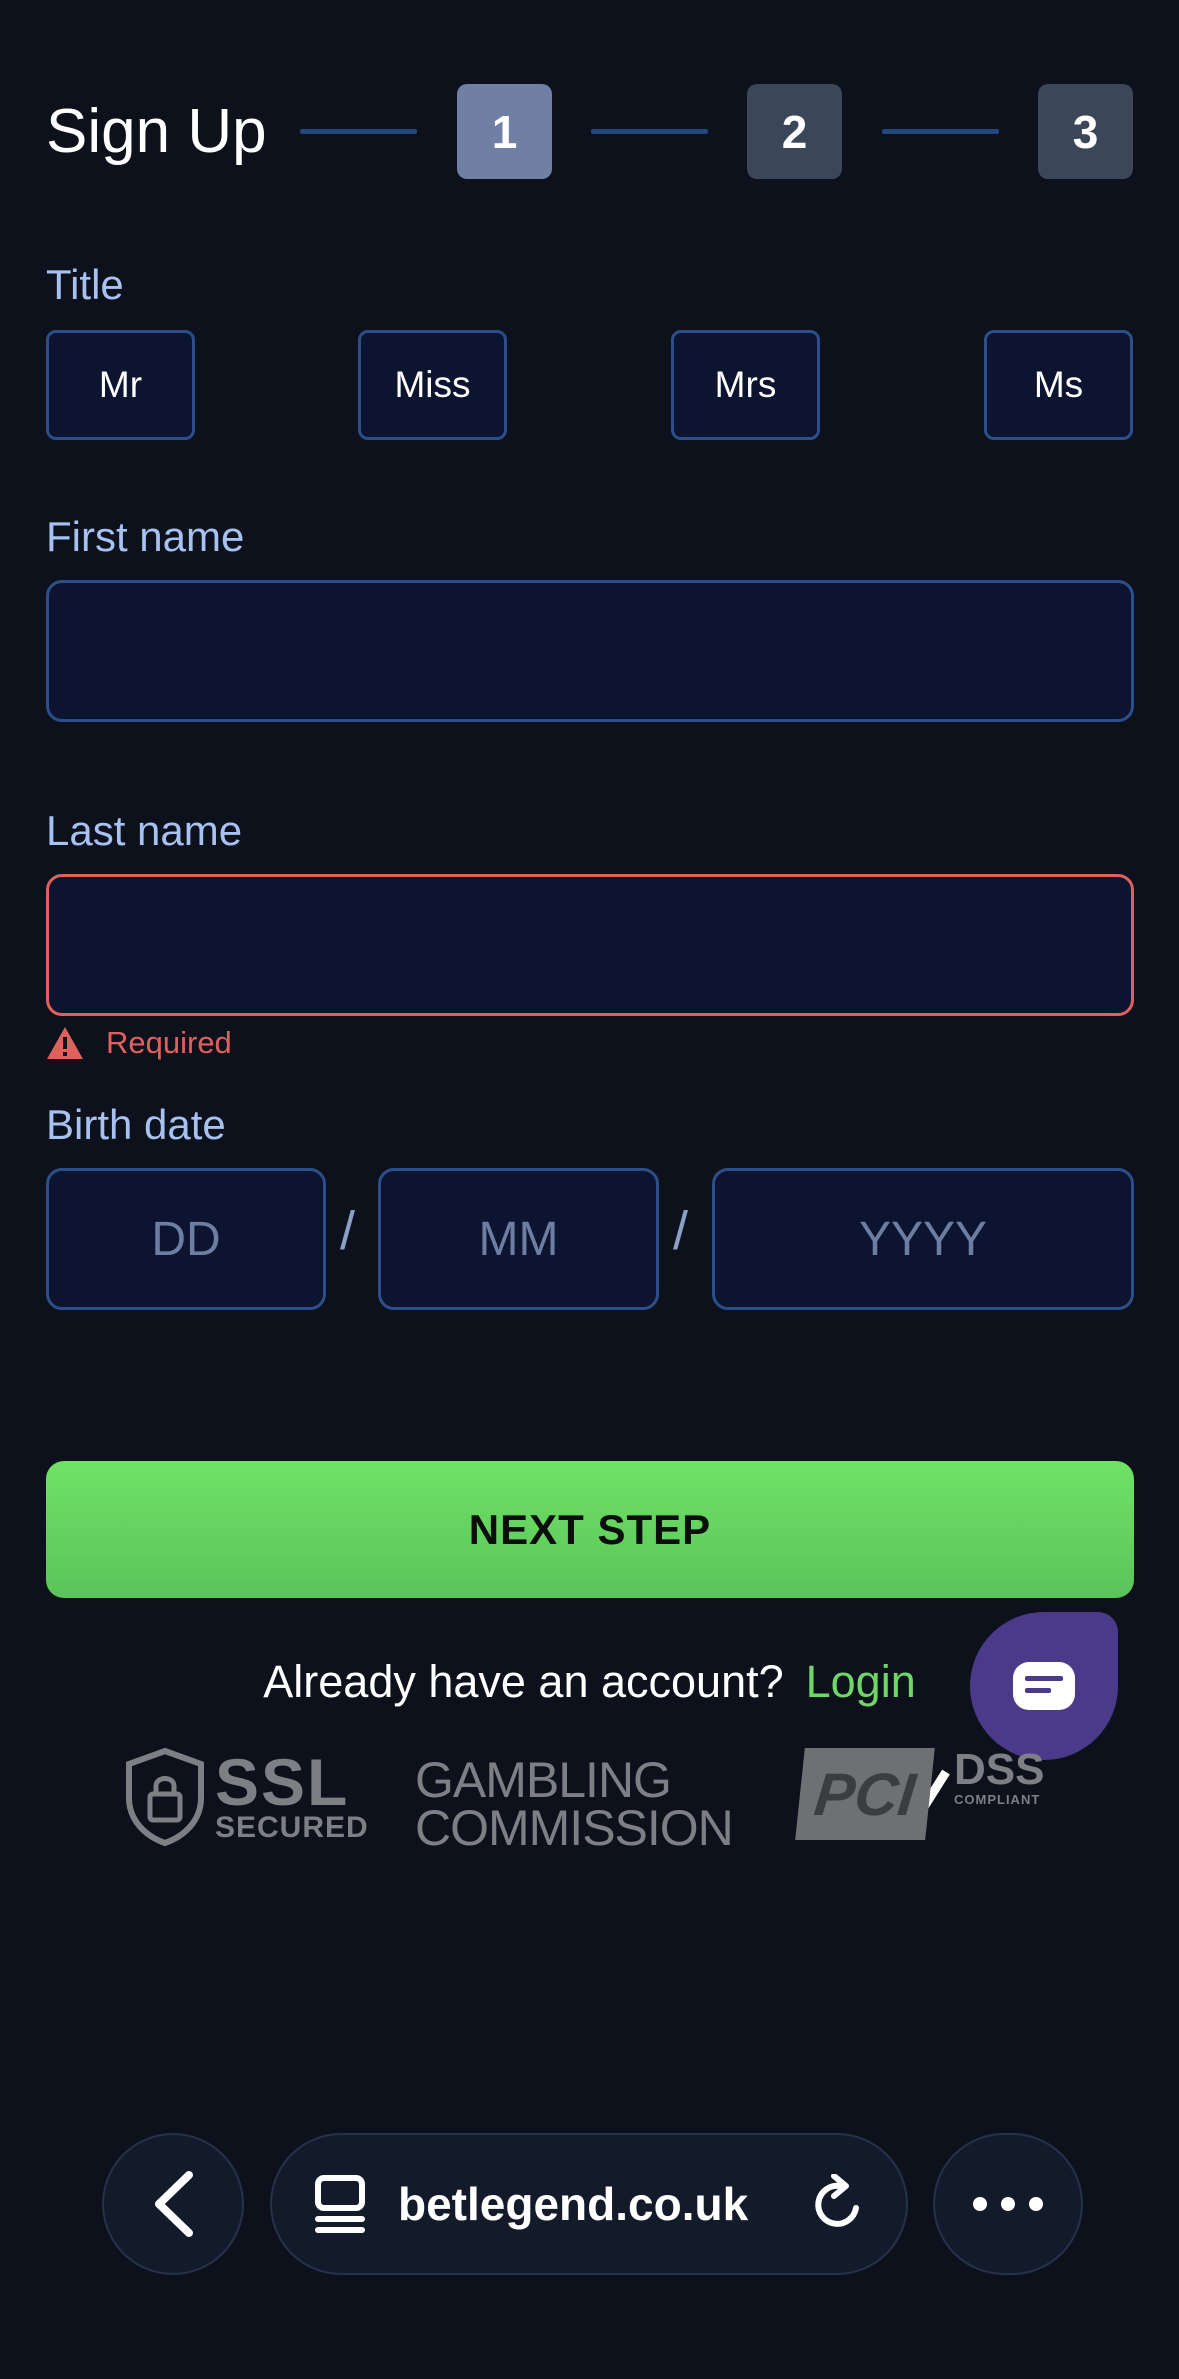  I want to click on title-option-miss: Miss, so click(432, 385).